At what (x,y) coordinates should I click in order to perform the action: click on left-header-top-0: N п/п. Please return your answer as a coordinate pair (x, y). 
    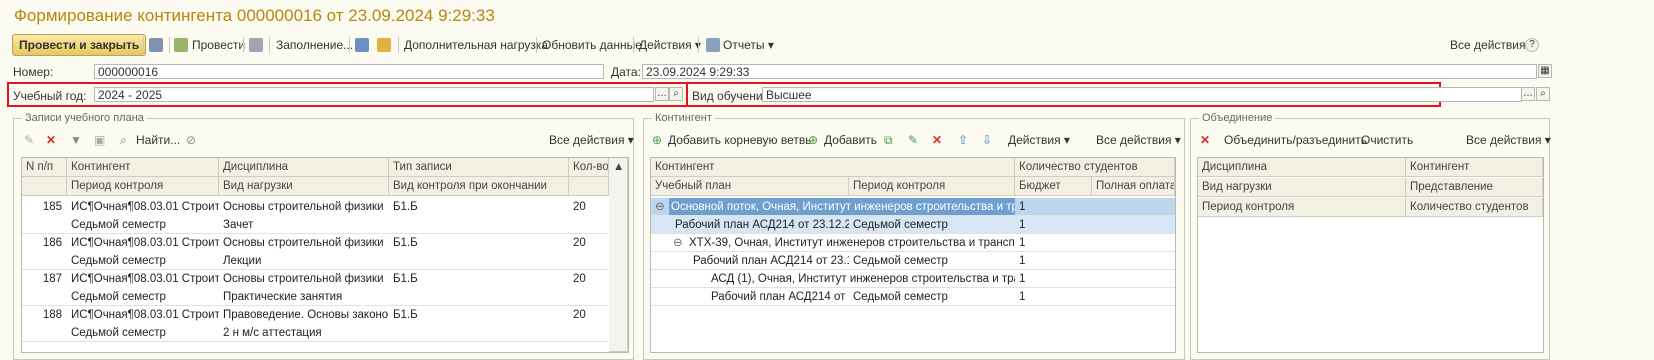
    Looking at the image, I should click on (44, 167).